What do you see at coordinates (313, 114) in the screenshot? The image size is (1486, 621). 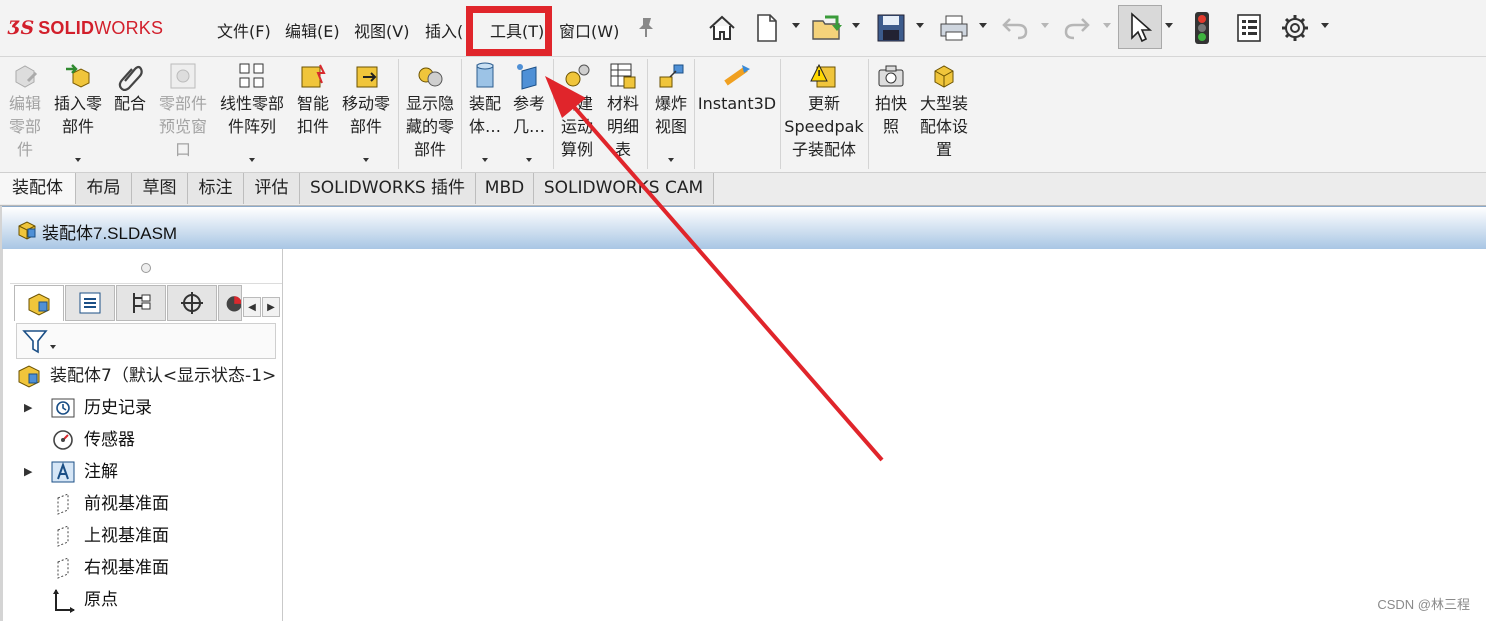 I see `smart-fasteners-button: 智能 扣件` at bounding box center [313, 114].